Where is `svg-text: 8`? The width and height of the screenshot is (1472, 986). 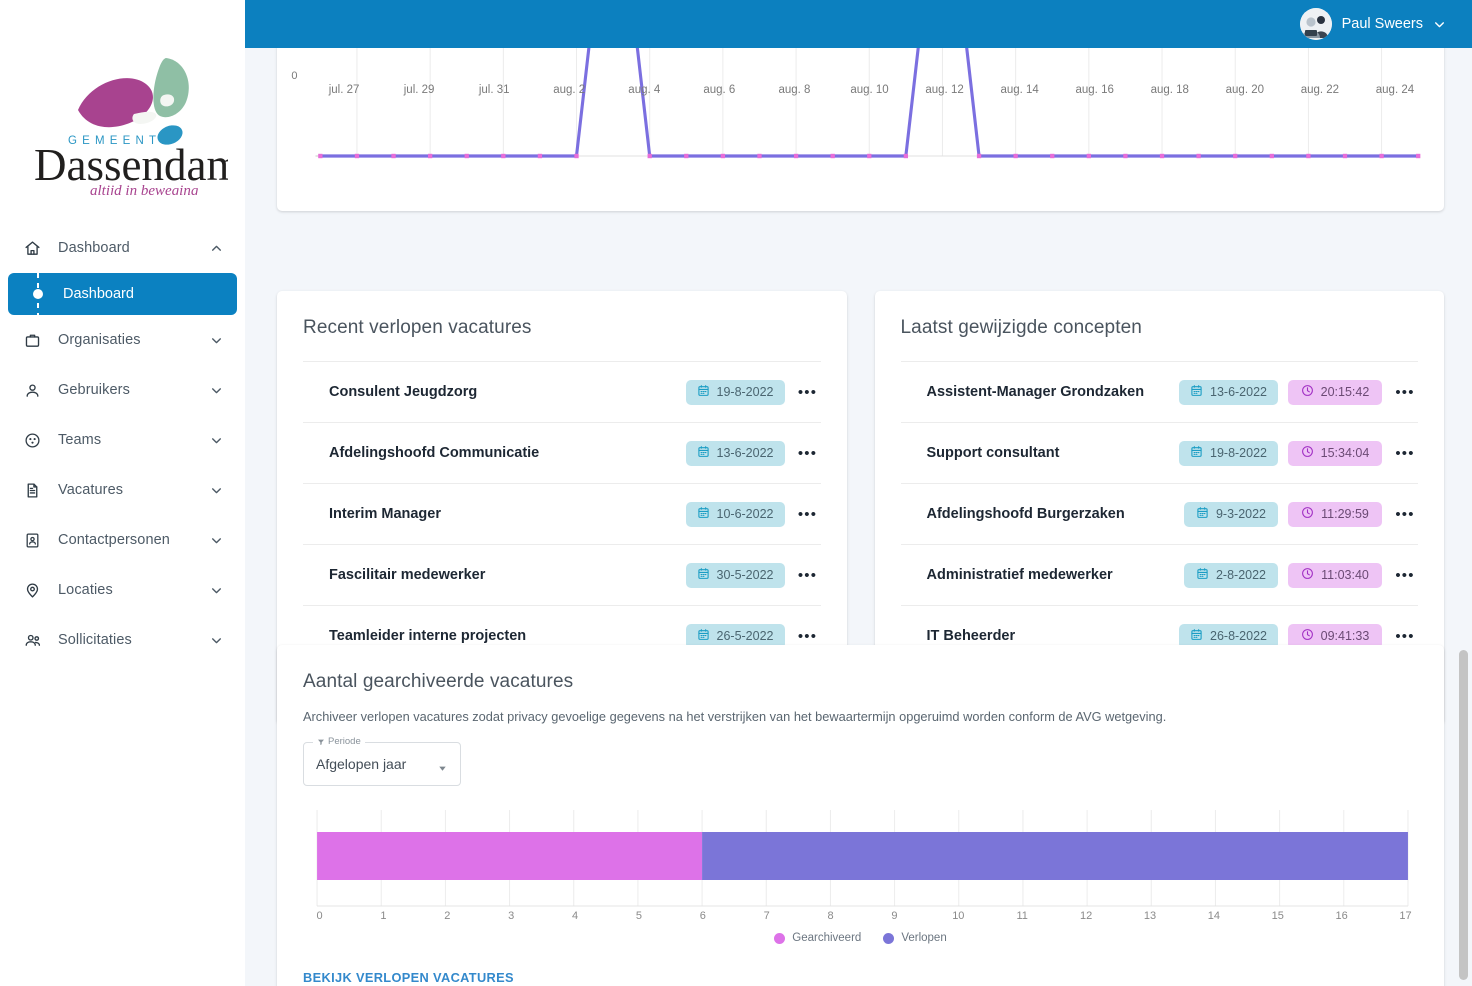
svg-text: 8 is located at coordinates (830, 916).